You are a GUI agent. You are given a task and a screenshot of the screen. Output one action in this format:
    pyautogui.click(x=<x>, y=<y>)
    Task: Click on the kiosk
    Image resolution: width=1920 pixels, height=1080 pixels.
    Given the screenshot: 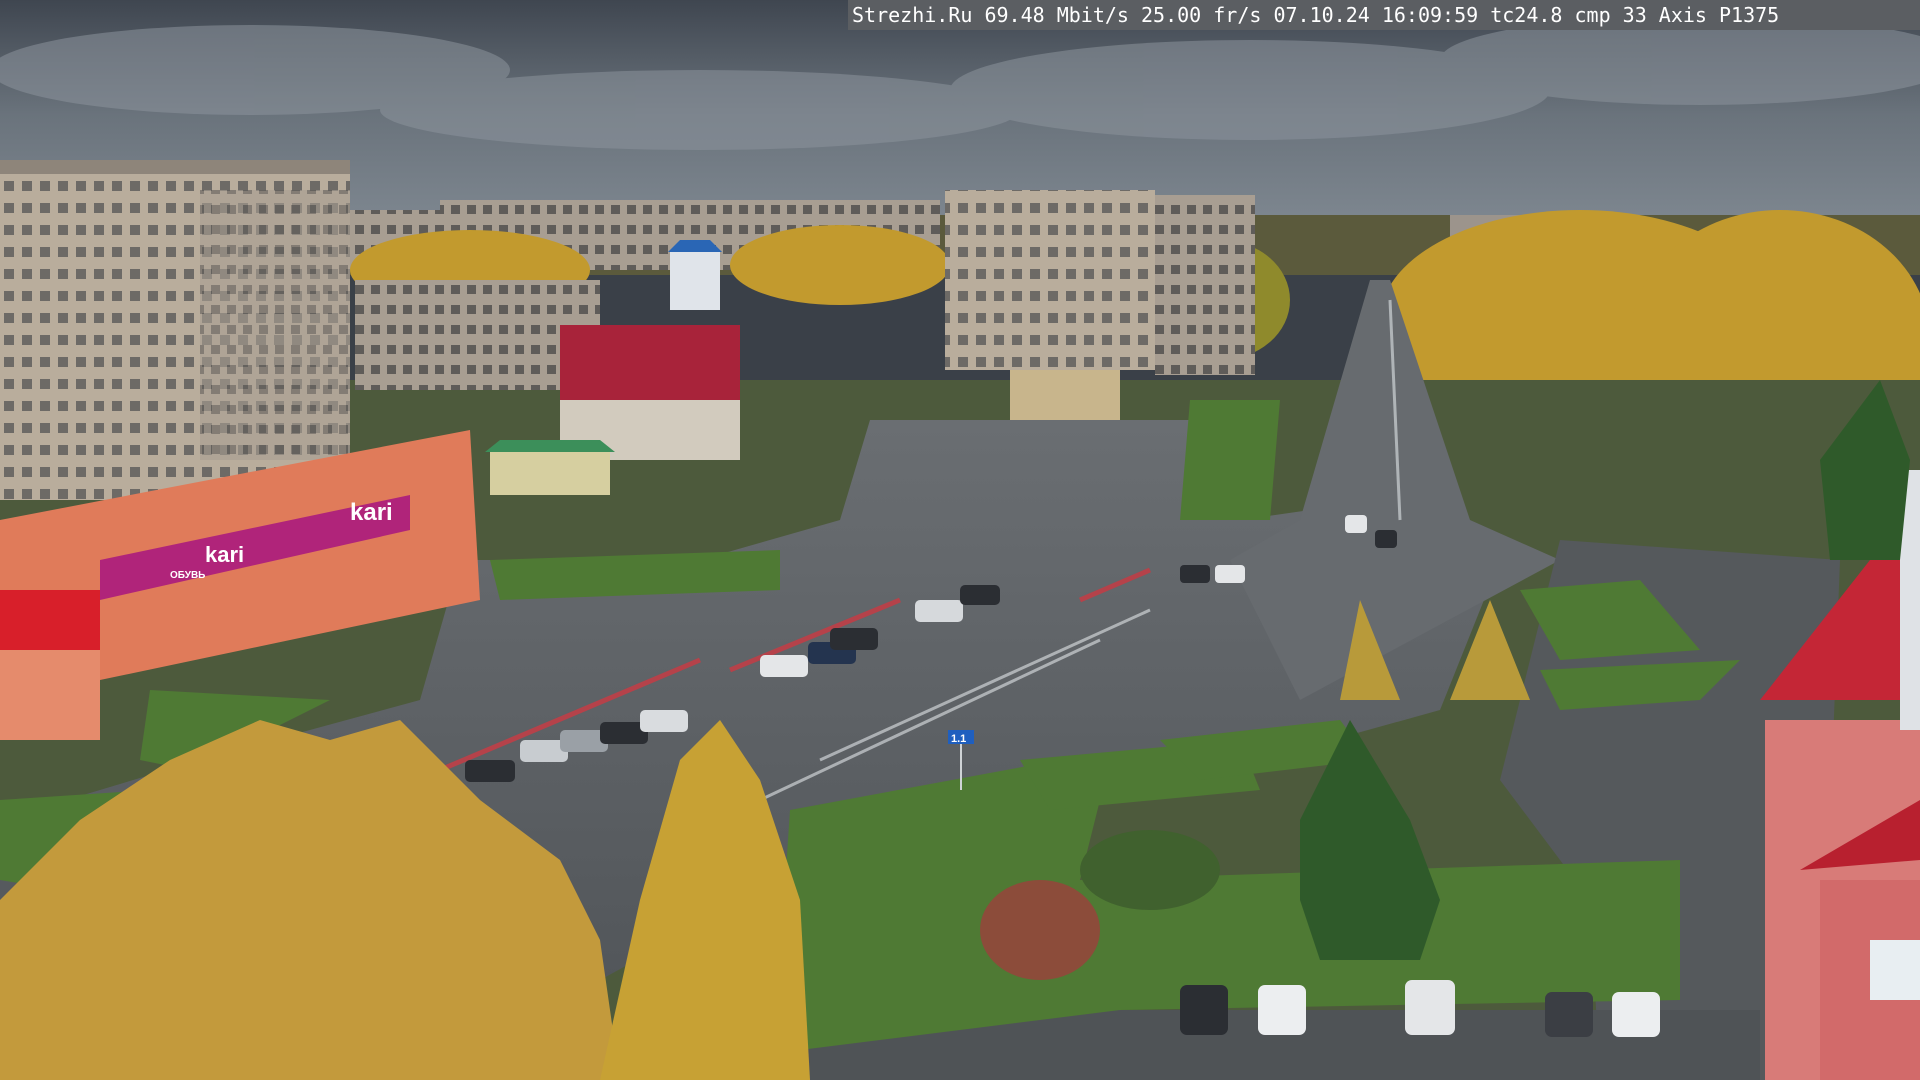 What is the action you would take?
    pyautogui.click(x=550, y=472)
    